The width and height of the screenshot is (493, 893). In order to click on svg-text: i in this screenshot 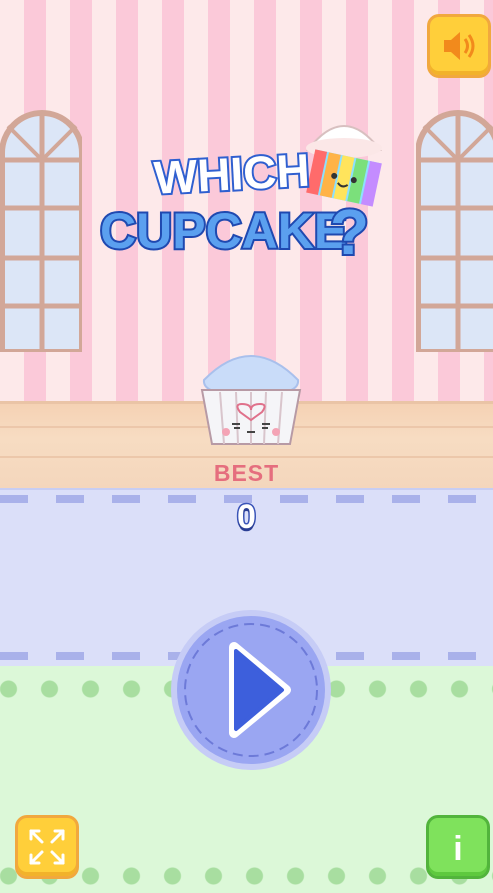, I will do `click(457, 849)`.